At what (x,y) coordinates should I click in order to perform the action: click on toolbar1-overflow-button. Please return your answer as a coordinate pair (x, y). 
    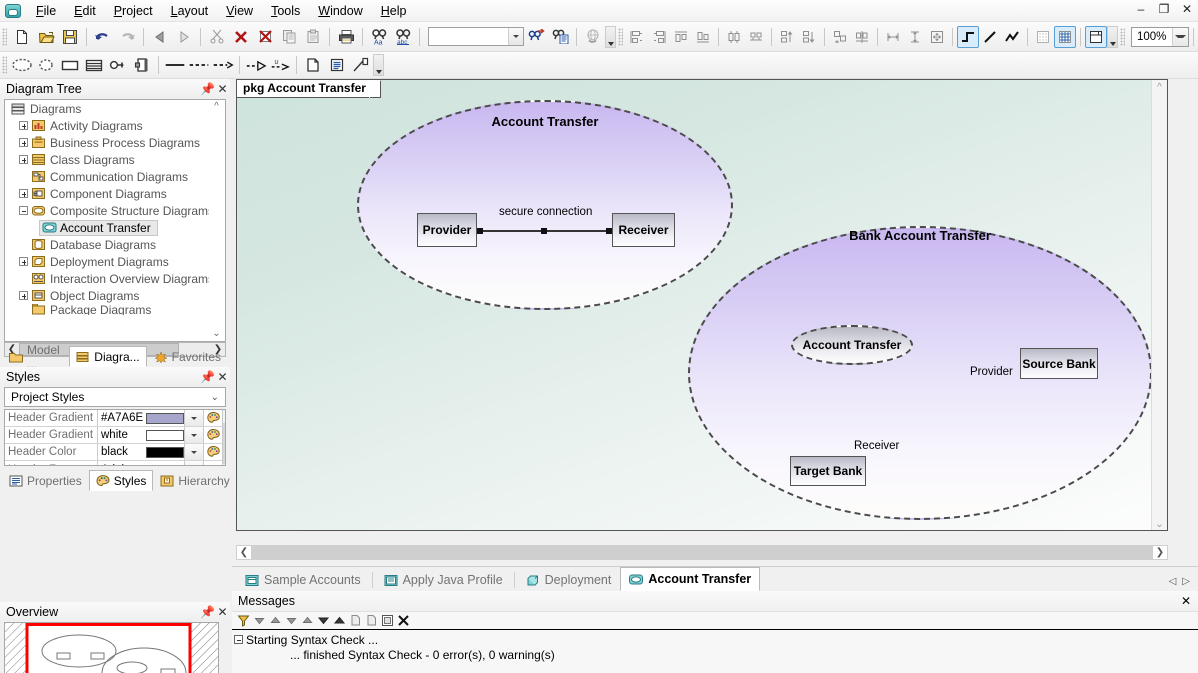
    Looking at the image, I should click on (610, 36).